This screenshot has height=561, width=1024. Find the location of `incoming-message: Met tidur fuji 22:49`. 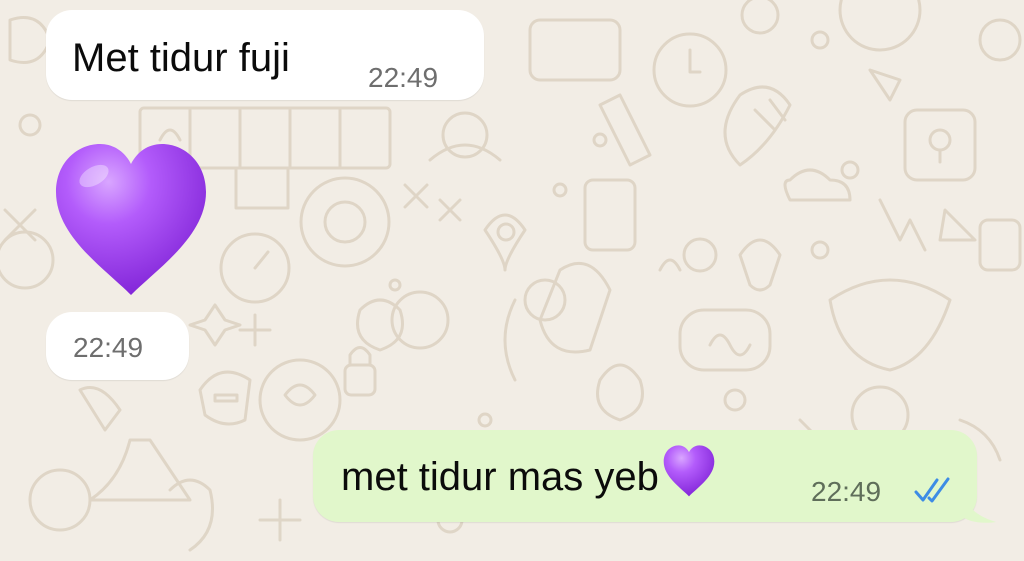

incoming-message: Met tidur fuji 22:49 is located at coordinates (265, 55).